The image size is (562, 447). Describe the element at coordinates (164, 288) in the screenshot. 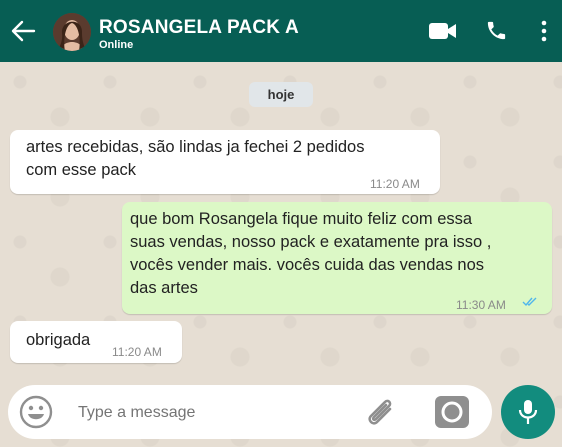

I see `message-text-line: das artes` at that location.